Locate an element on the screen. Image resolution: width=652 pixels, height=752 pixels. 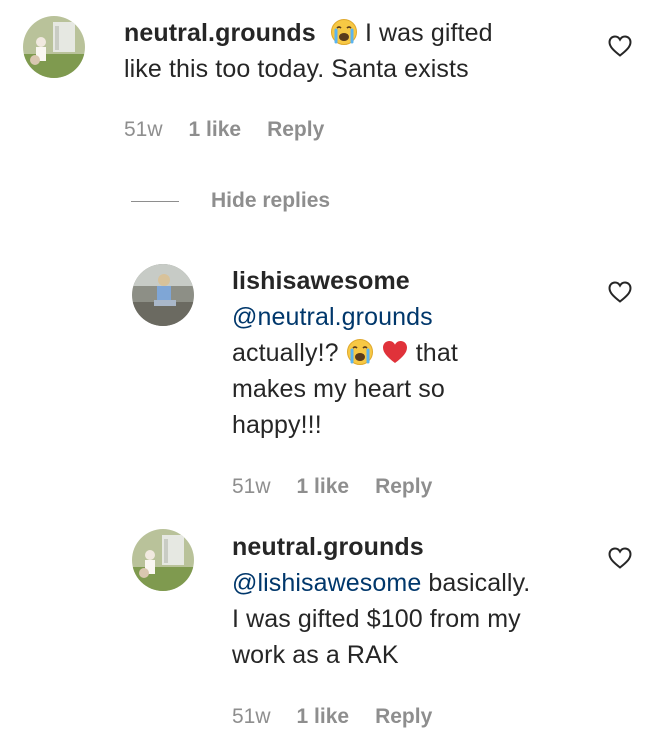
reply-text-line3: work as a RAK is located at coordinates (315, 655).